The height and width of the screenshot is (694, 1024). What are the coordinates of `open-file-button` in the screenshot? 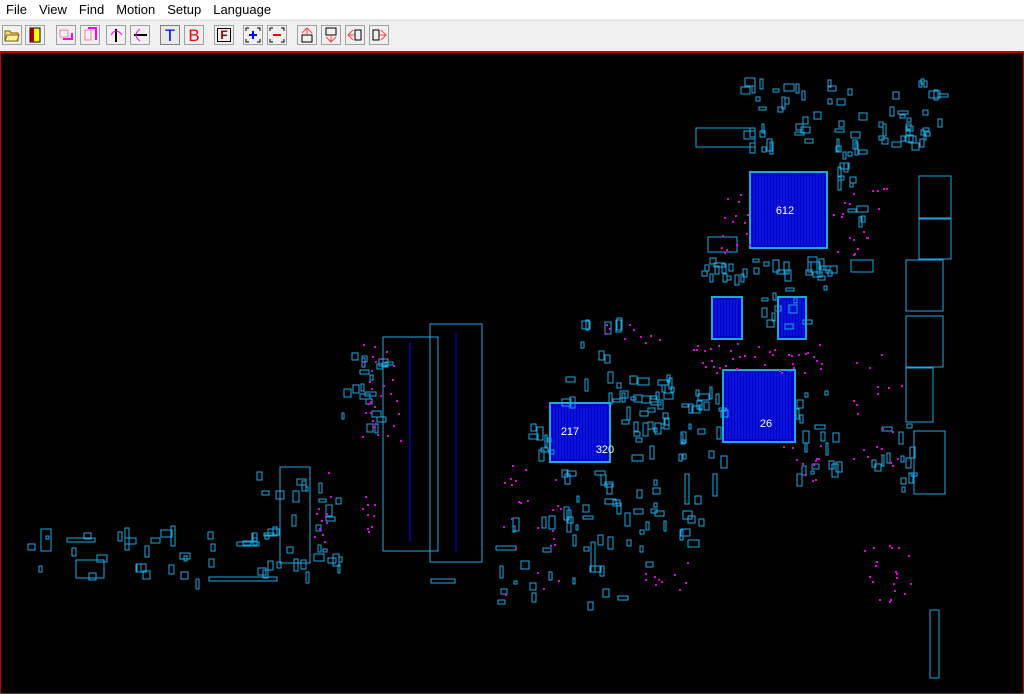 It's located at (12, 35).